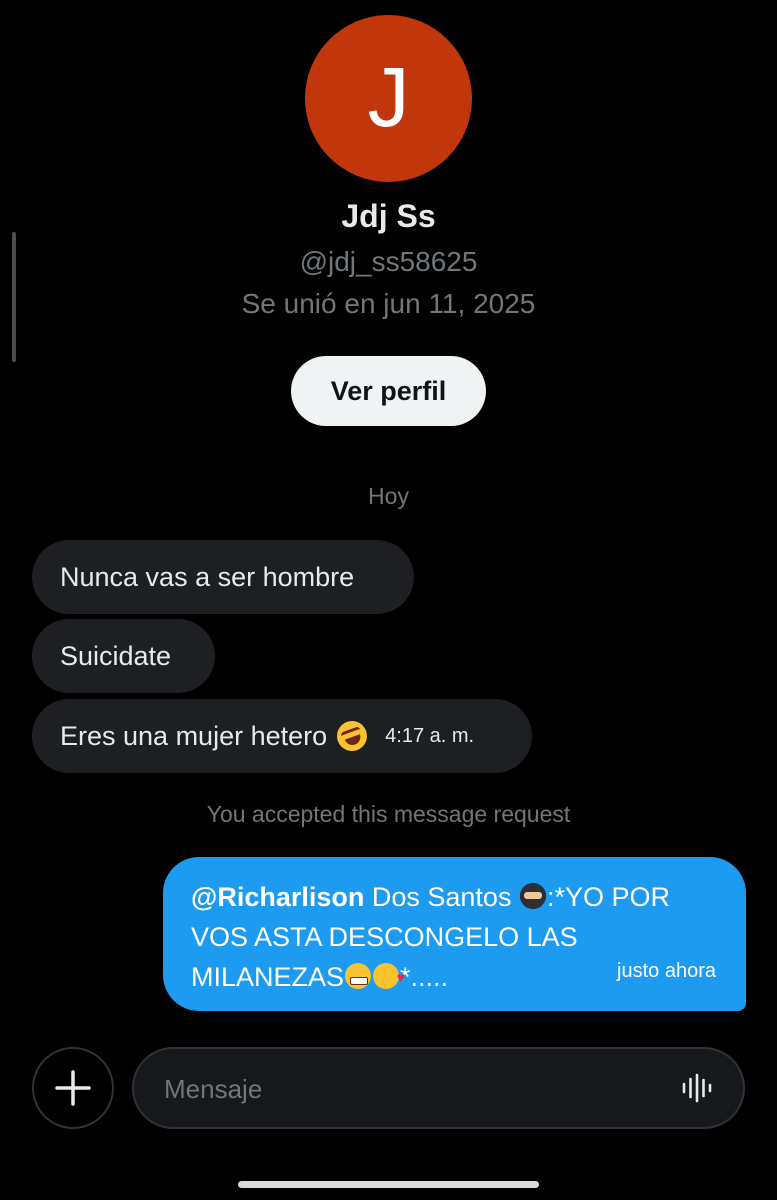  What do you see at coordinates (194, 735) in the screenshot?
I see `message-text: Eres una mujer hetero` at bounding box center [194, 735].